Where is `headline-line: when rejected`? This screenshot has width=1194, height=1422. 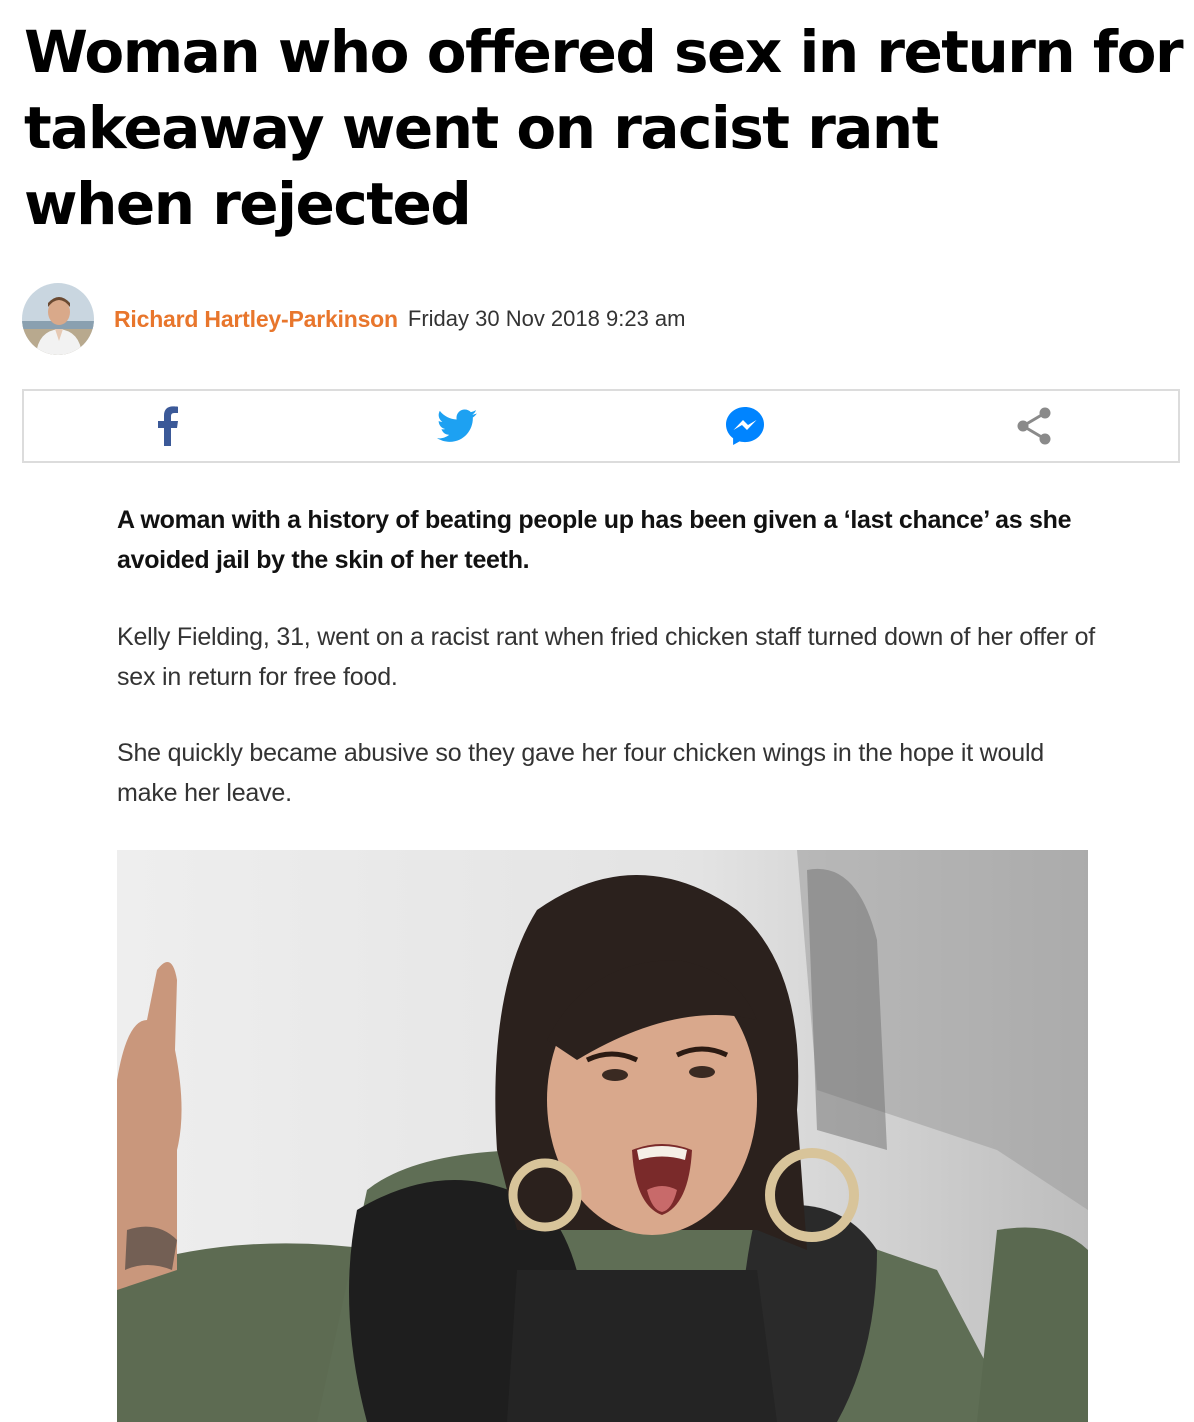 headline-line: when rejected is located at coordinates (248, 204).